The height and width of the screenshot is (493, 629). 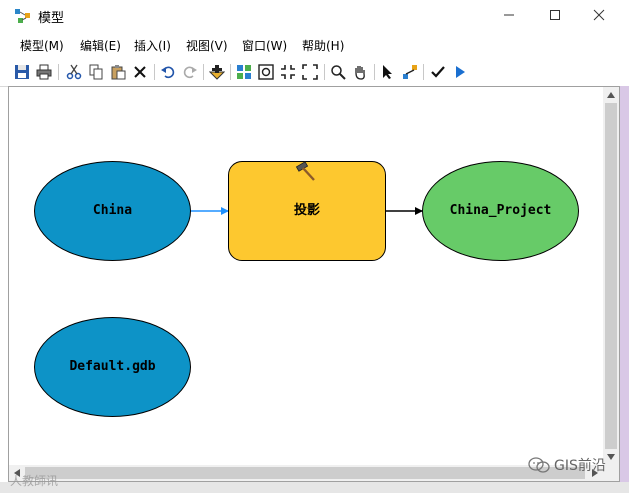 I want to click on maximize-button, so click(x=555, y=15).